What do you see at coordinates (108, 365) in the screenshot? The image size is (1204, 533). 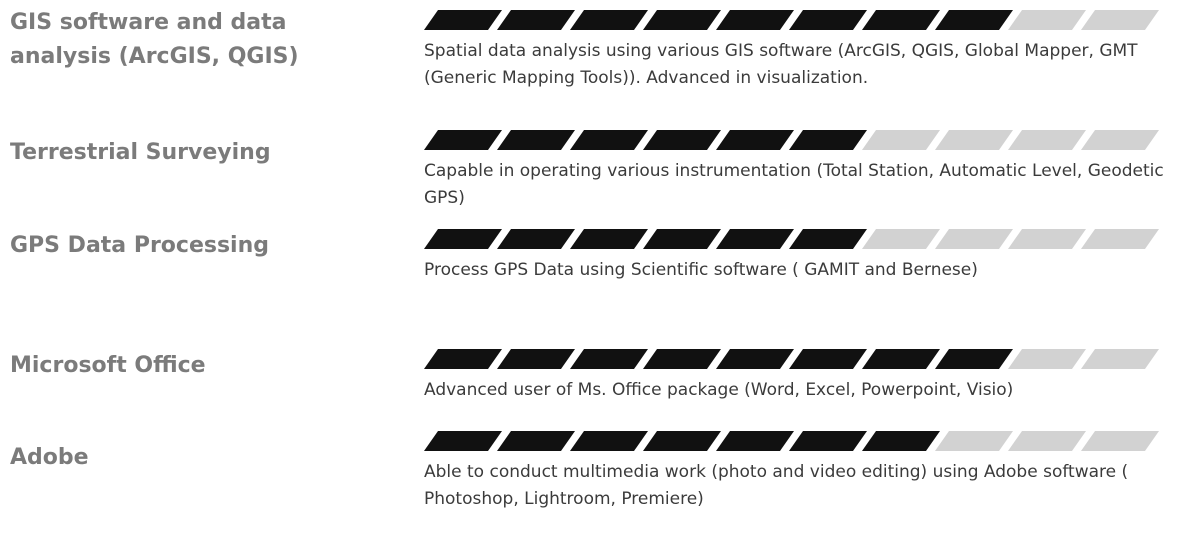 I see `skill-name: Microsoft Office` at bounding box center [108, 365].